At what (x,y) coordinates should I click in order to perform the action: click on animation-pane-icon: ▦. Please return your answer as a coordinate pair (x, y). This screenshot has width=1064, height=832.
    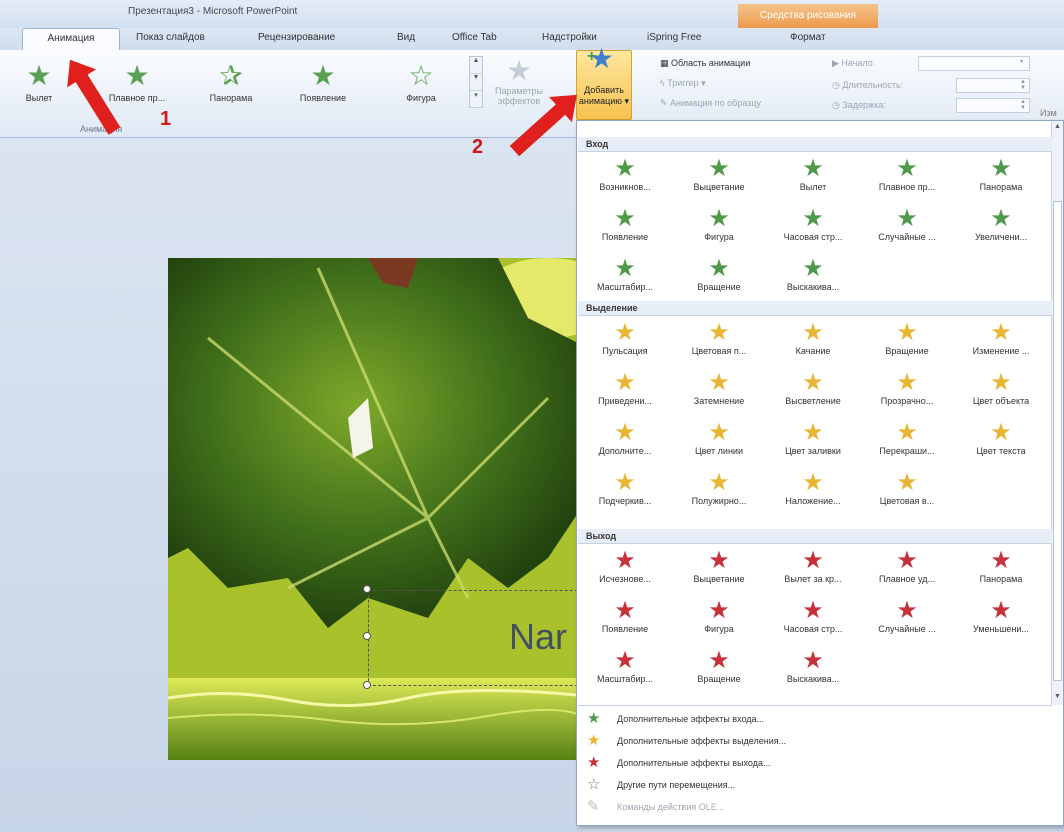
    Looking at the image, I should click on (666, 63).